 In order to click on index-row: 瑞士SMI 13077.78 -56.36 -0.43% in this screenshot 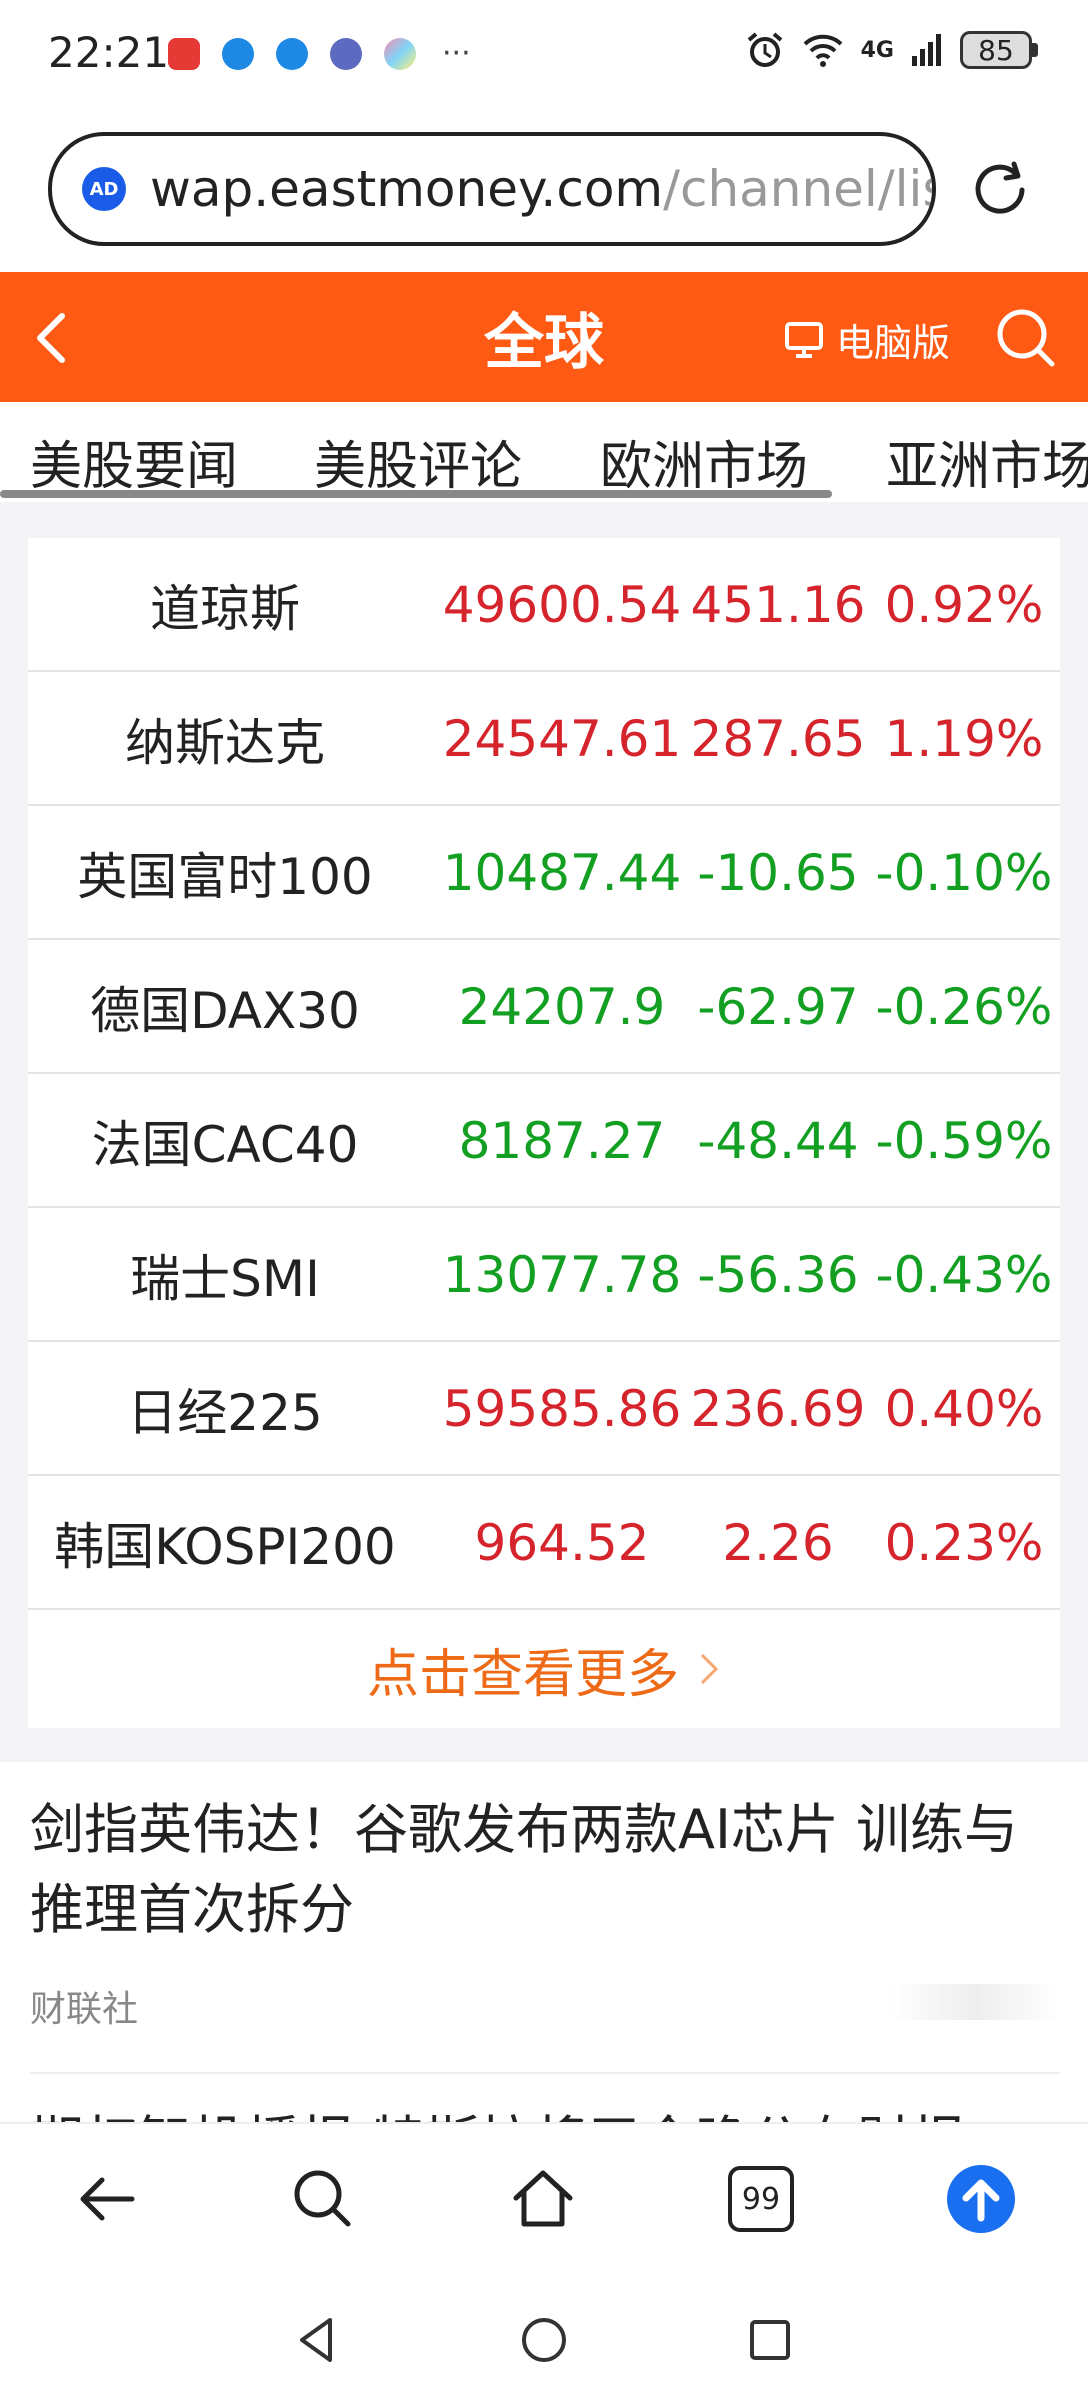, I will do `click(544, 1275)`.